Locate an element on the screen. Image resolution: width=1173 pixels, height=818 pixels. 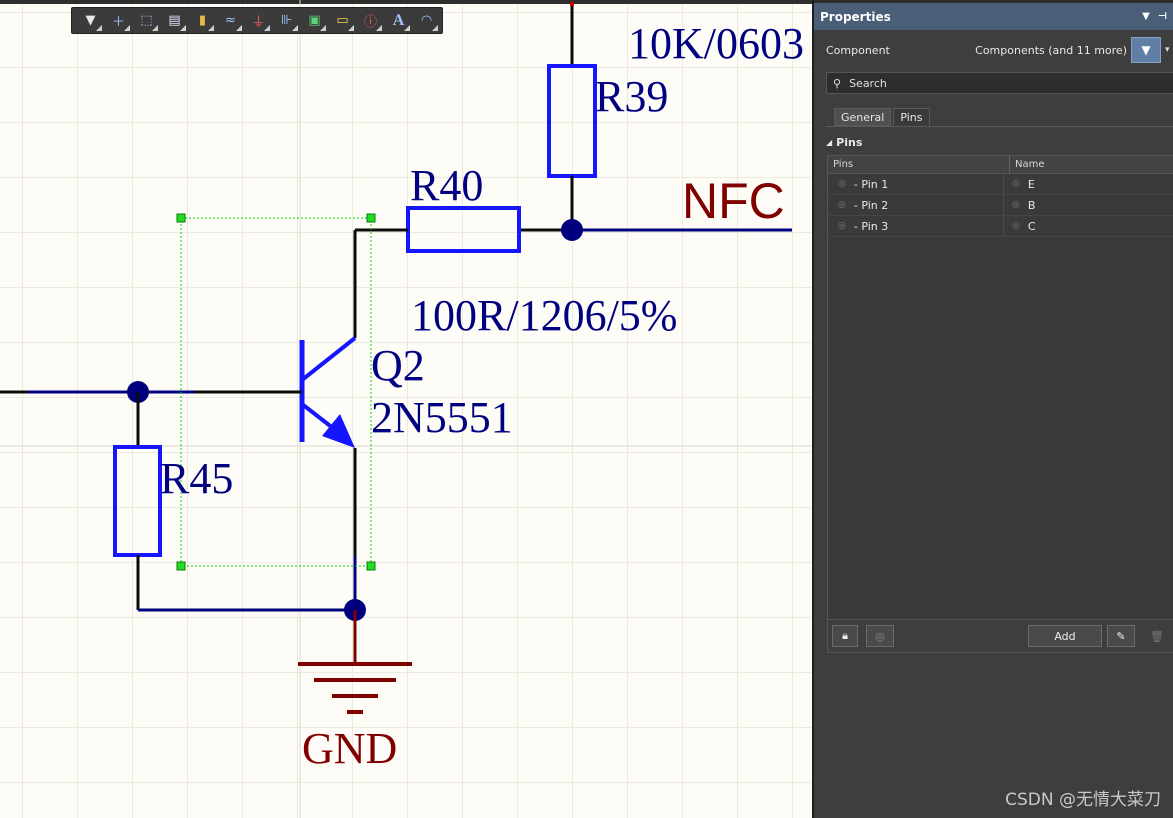
r39-value-label: 10K/0603 is located at coordinates (716, 43).